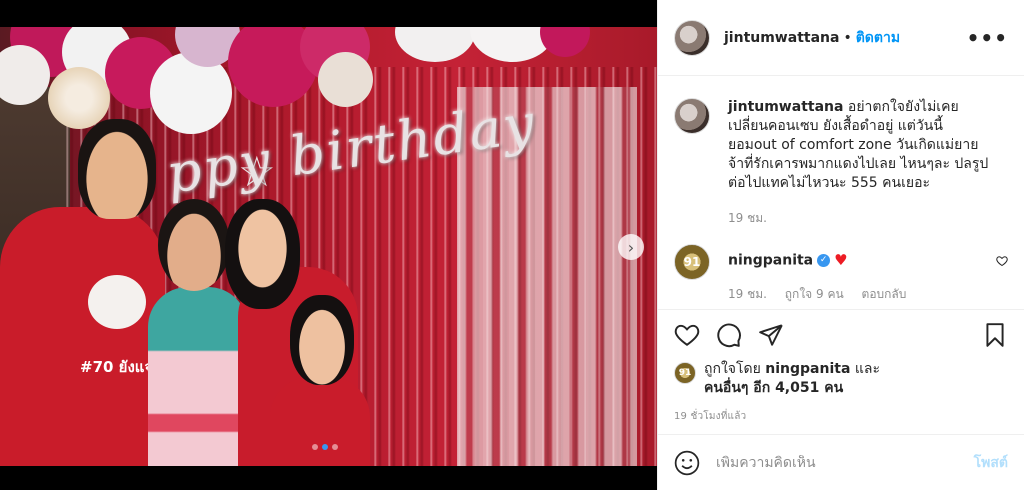 Image resolution: width=1024 pixels, height=490 pixels. I want to click on like-button, so click(687, 335).